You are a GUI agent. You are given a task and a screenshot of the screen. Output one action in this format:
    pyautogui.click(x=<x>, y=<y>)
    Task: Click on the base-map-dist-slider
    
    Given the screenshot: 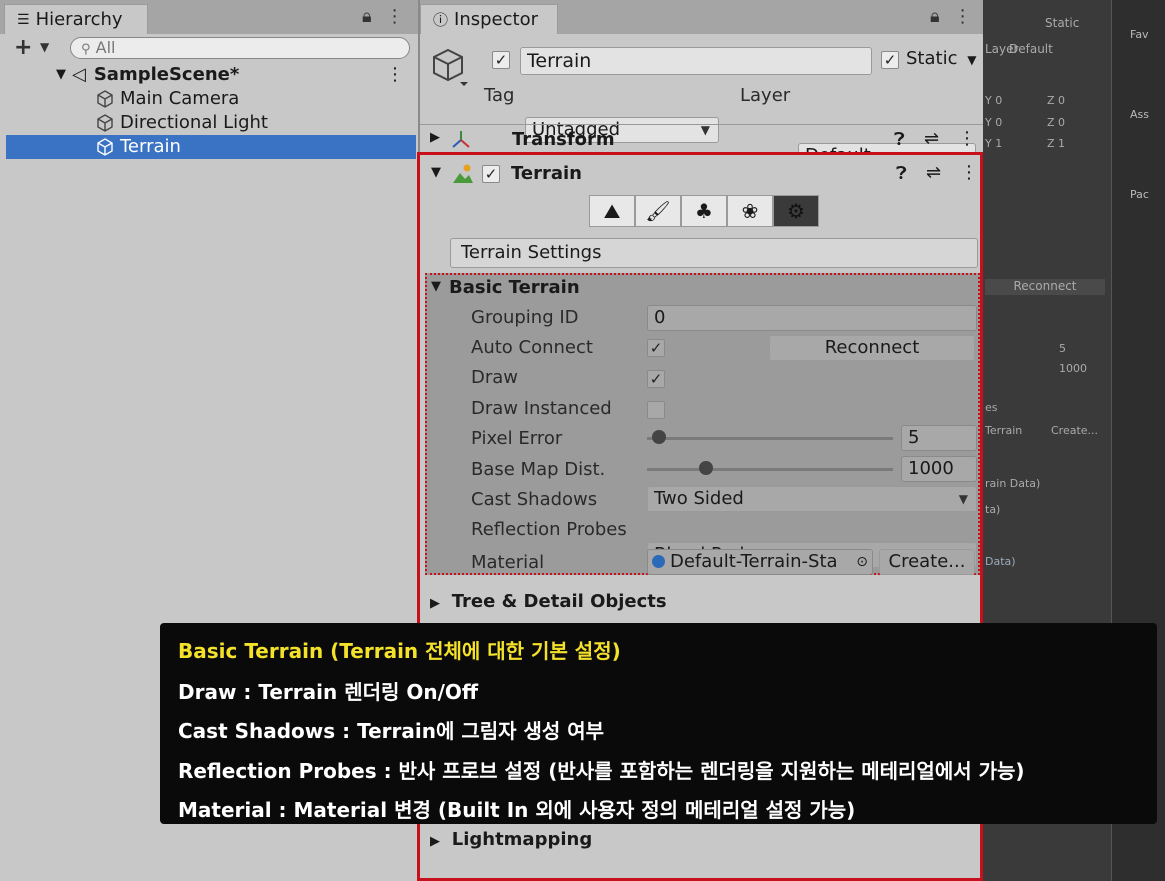 What is the action you would take?
    pyautogui.click(x=770, y=469)
    